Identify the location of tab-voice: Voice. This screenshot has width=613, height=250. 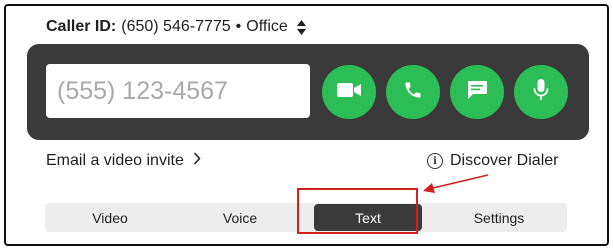
(240, 217).